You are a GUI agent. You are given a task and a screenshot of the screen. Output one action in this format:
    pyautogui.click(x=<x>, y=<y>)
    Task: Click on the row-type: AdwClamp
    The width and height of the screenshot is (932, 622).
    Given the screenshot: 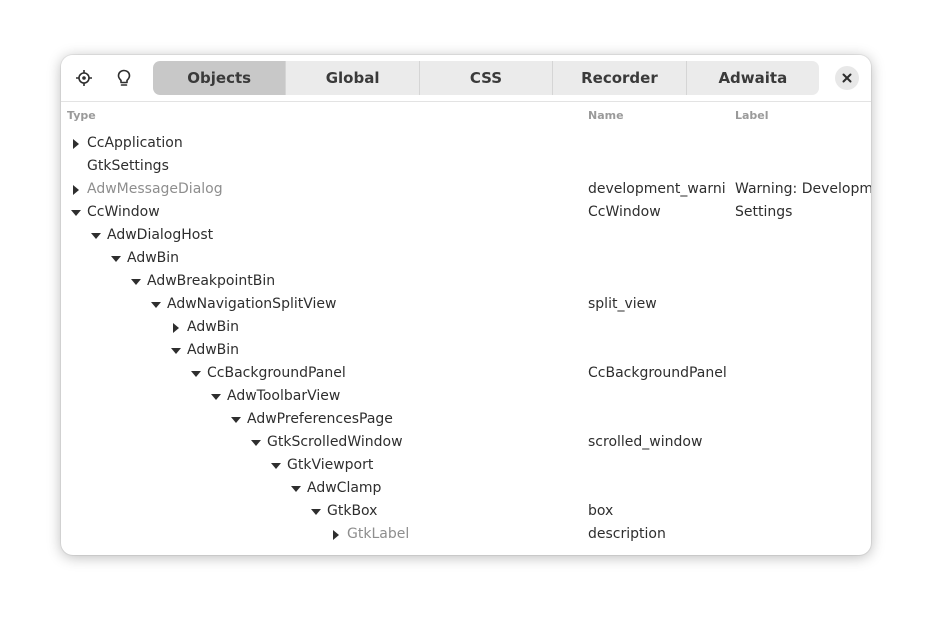 What is the action you would take?
    pyautogui.click(x=344, y=488)
    